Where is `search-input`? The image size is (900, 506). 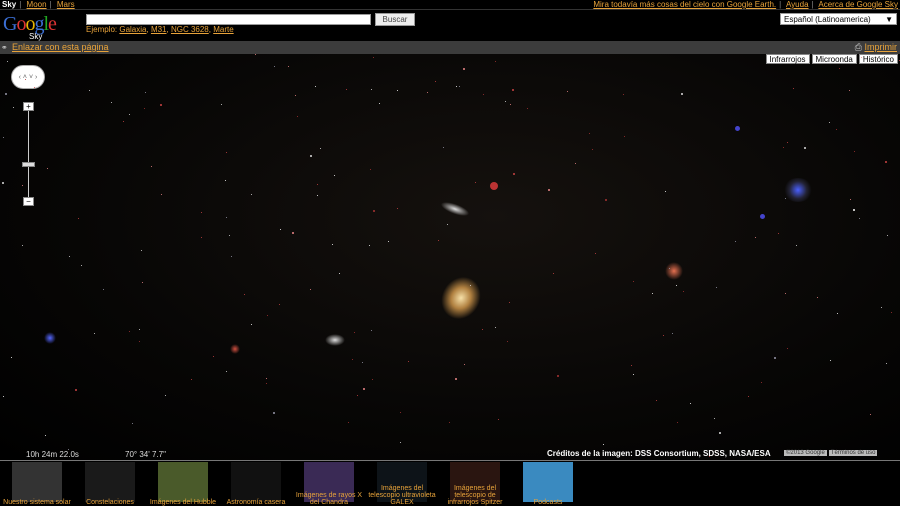
search-input is located at coordinates (228, 19).